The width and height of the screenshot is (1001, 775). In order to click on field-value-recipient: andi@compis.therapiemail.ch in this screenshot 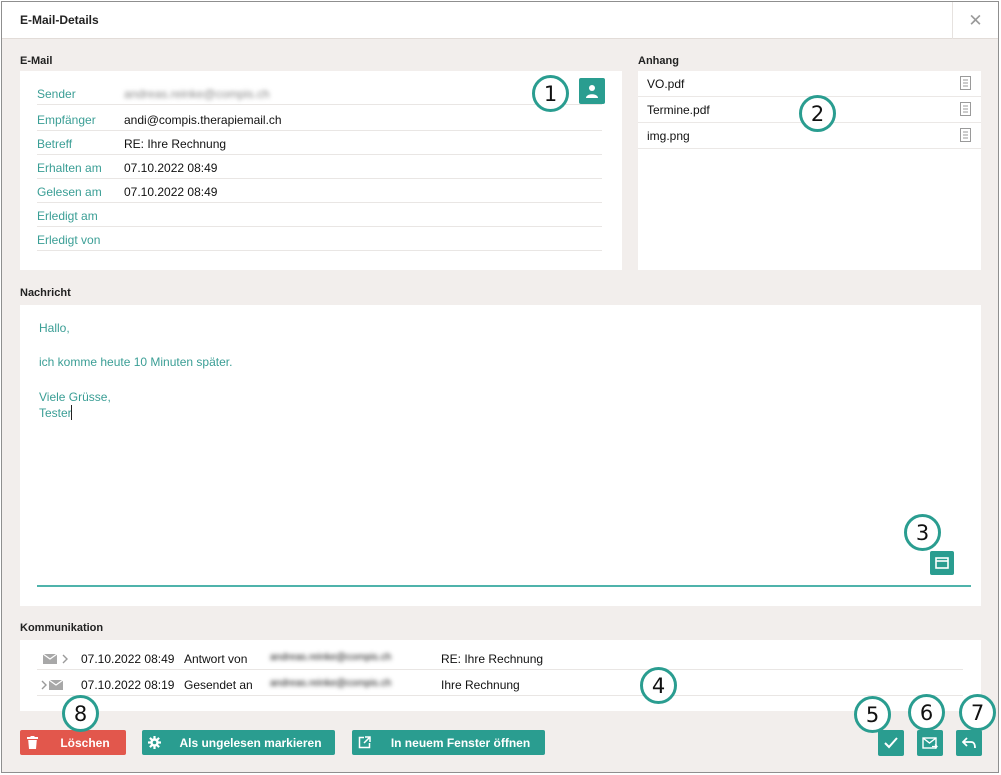, I will do `click(203, 120)`.